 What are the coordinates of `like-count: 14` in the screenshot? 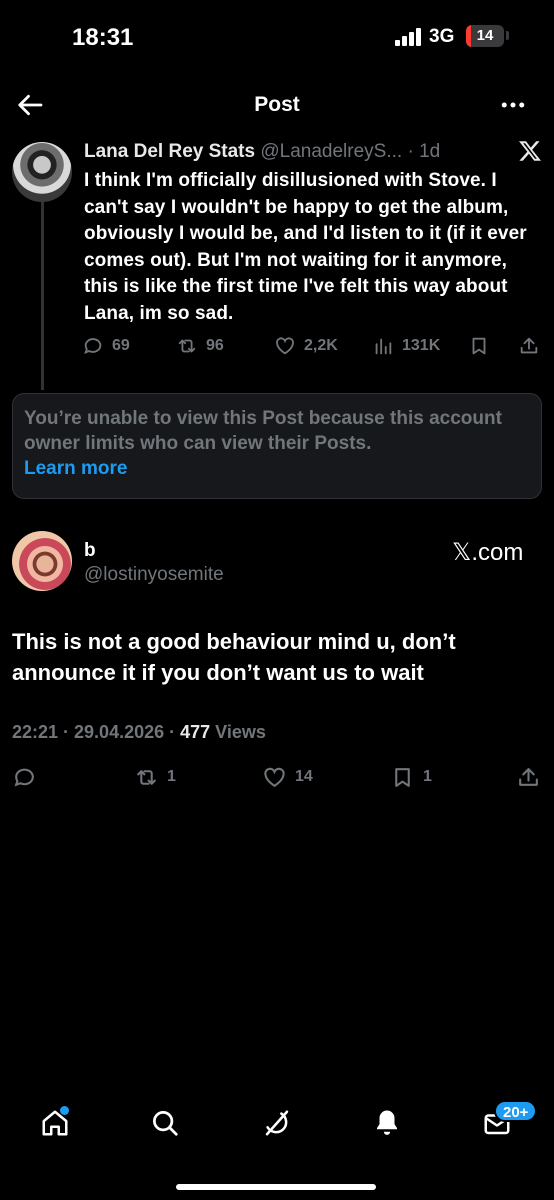 It's located at (304, 776).